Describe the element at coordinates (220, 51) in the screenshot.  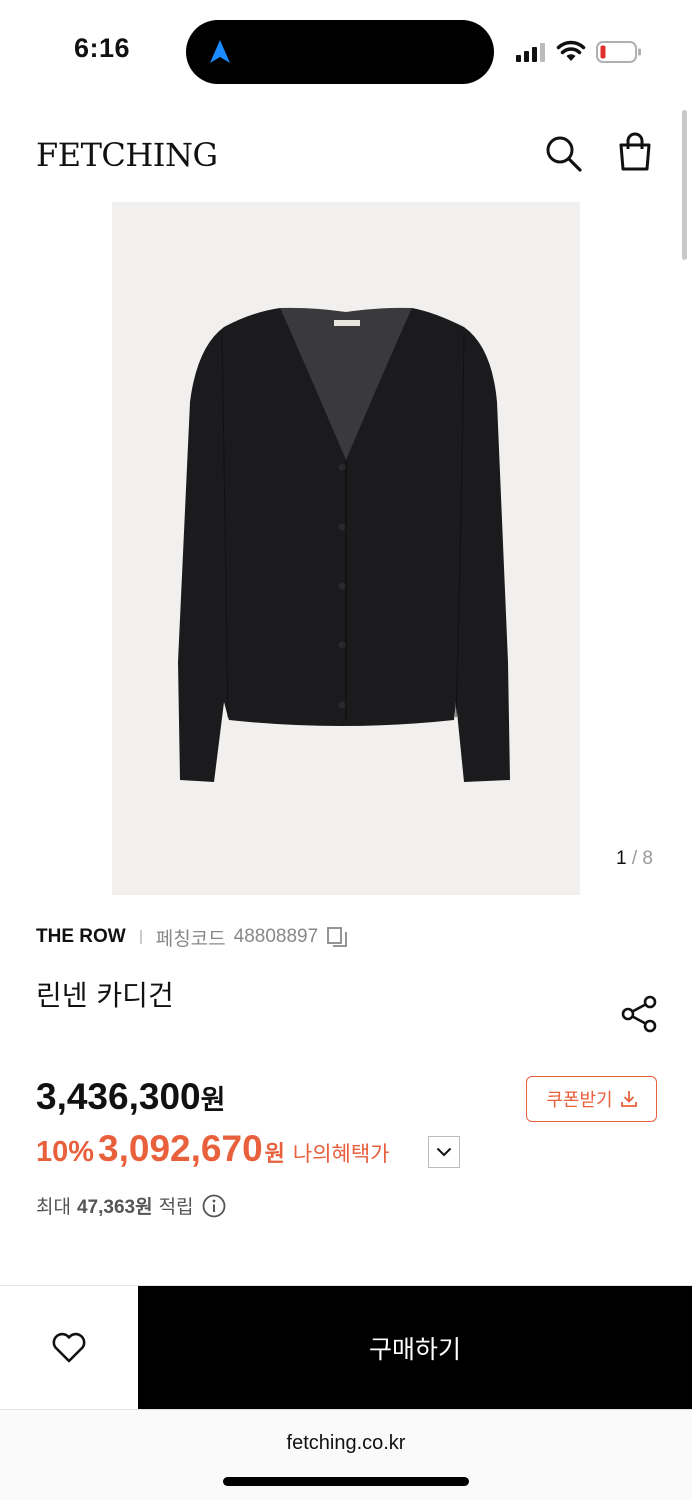
I see `navigation-arrow-icon` at that location.